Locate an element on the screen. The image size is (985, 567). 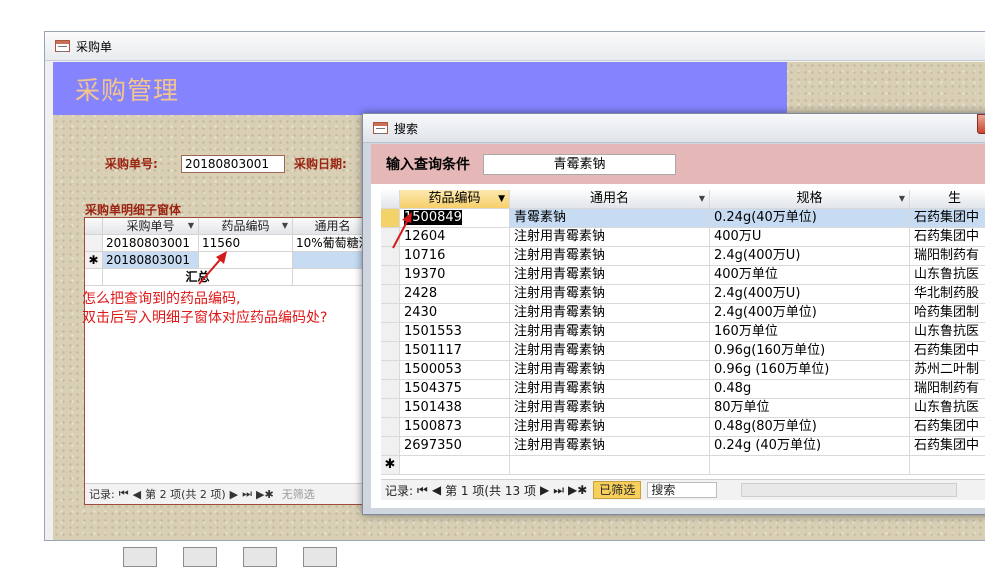
table-row: 1500053 注射用青霉素钠 0.96g (160万单位) 苏州二叶制 is located at coordinates (683, 370).